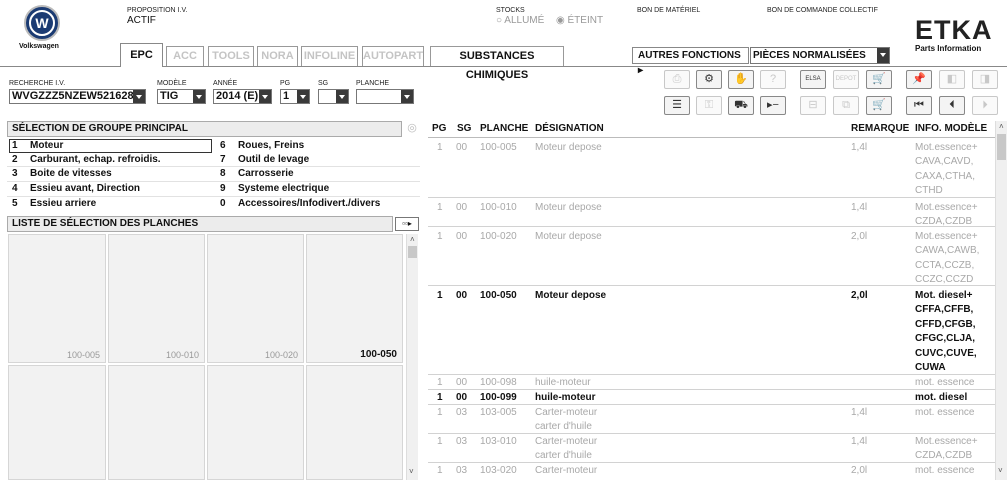 The height and width of the screenshot is (480, 1007). Describe the element at coordinates (846, 105) in the screenshot. I see `copy-icon: ⧉` at that location.